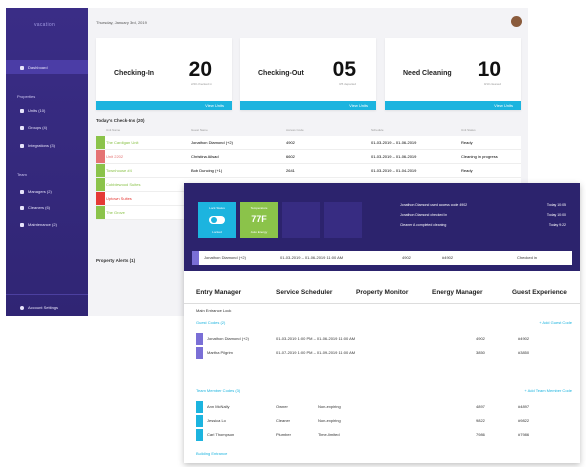  I want to click on tab-property-monitor: Property Monitor, so click(382, 292).